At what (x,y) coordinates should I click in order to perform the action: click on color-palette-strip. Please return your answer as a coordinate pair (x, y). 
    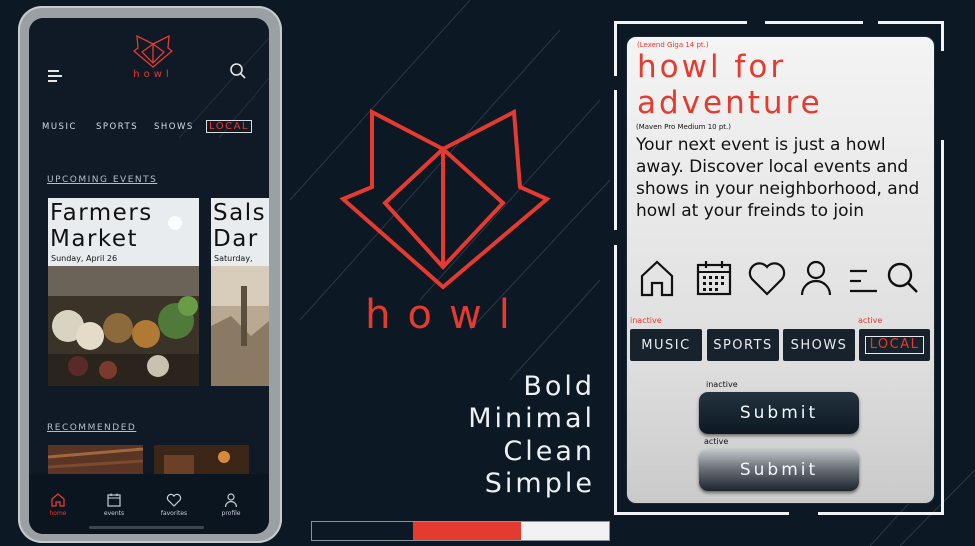
    Looking at the image, I should click on (460, 531).